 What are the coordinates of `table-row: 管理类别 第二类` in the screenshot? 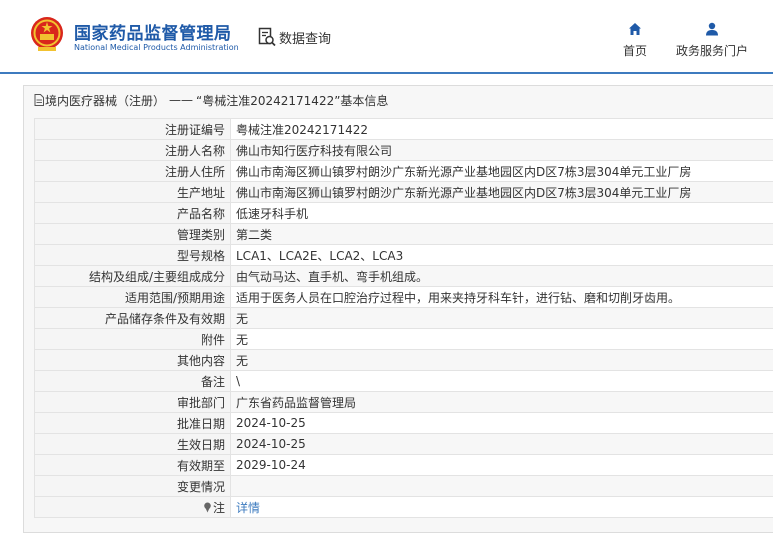 It's located at (403, 234).